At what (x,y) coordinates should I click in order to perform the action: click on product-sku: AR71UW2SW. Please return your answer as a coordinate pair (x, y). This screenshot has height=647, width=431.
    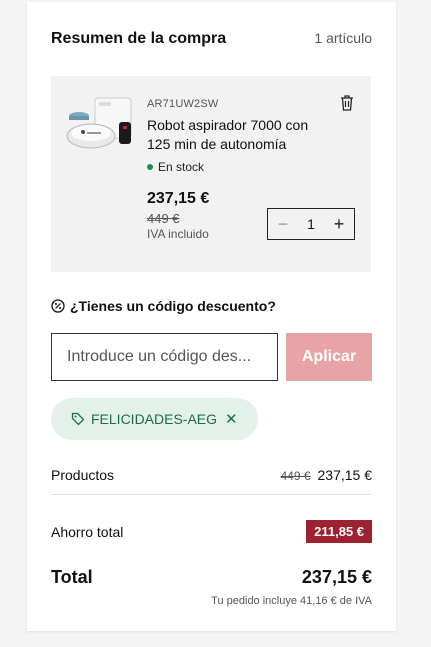
    Looking at the image, I should click on (183, 104).